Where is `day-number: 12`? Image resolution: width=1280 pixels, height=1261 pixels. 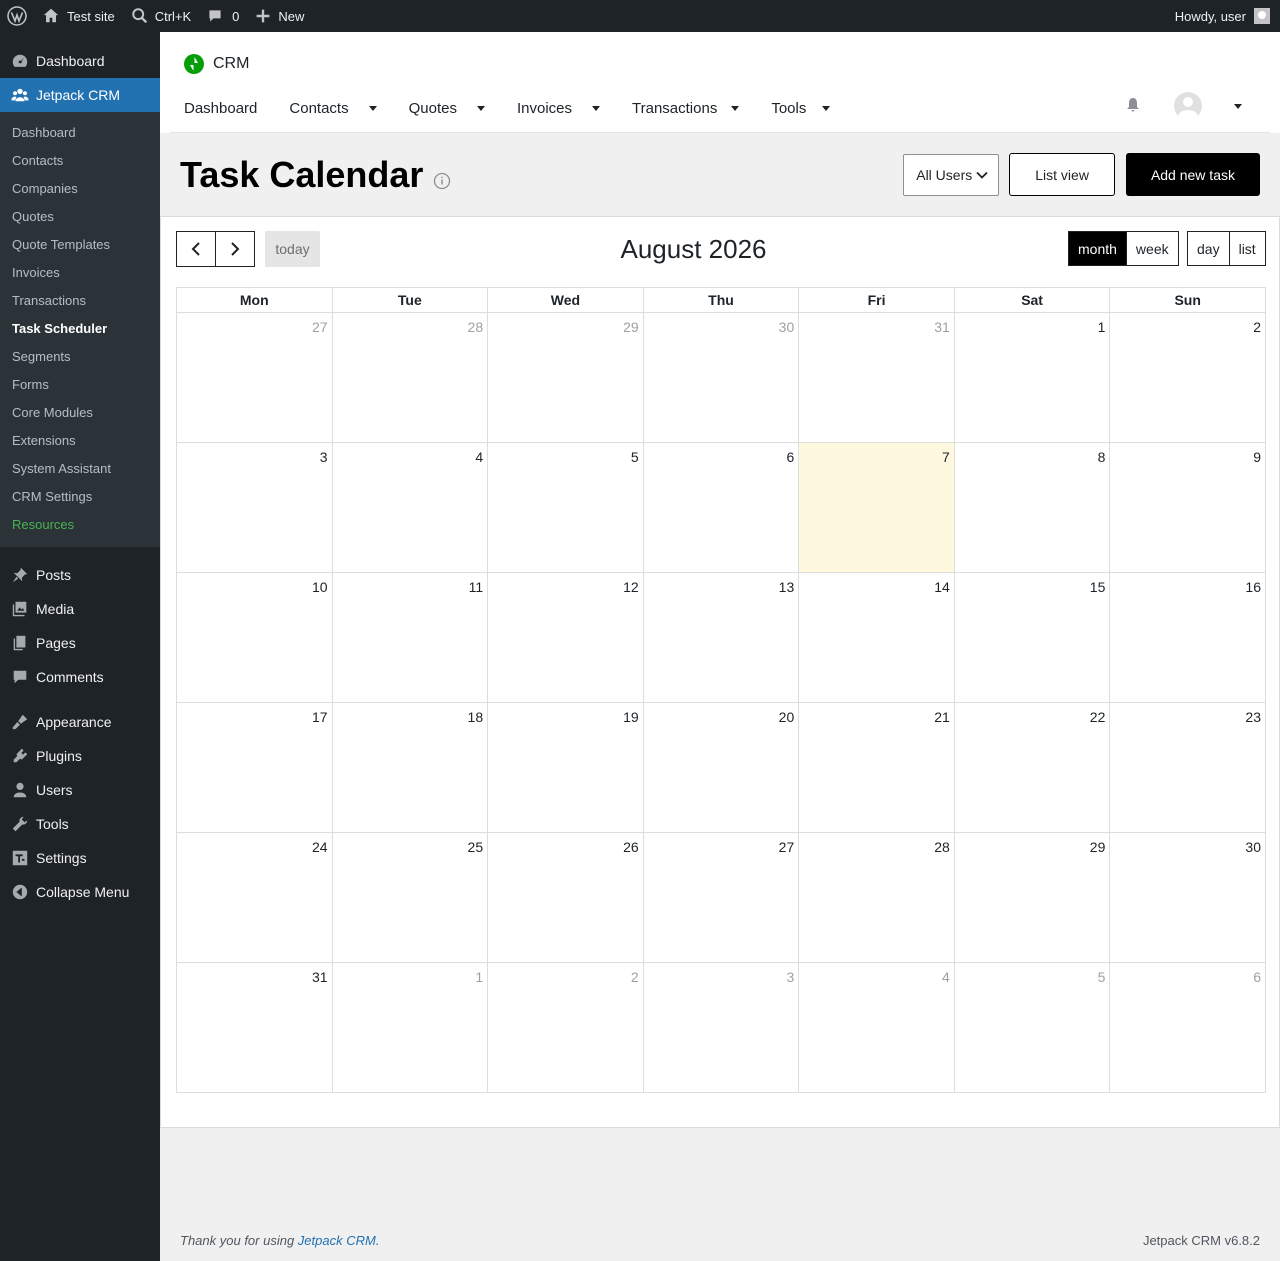 day-number: 12 is located at coordinates (631, 587).